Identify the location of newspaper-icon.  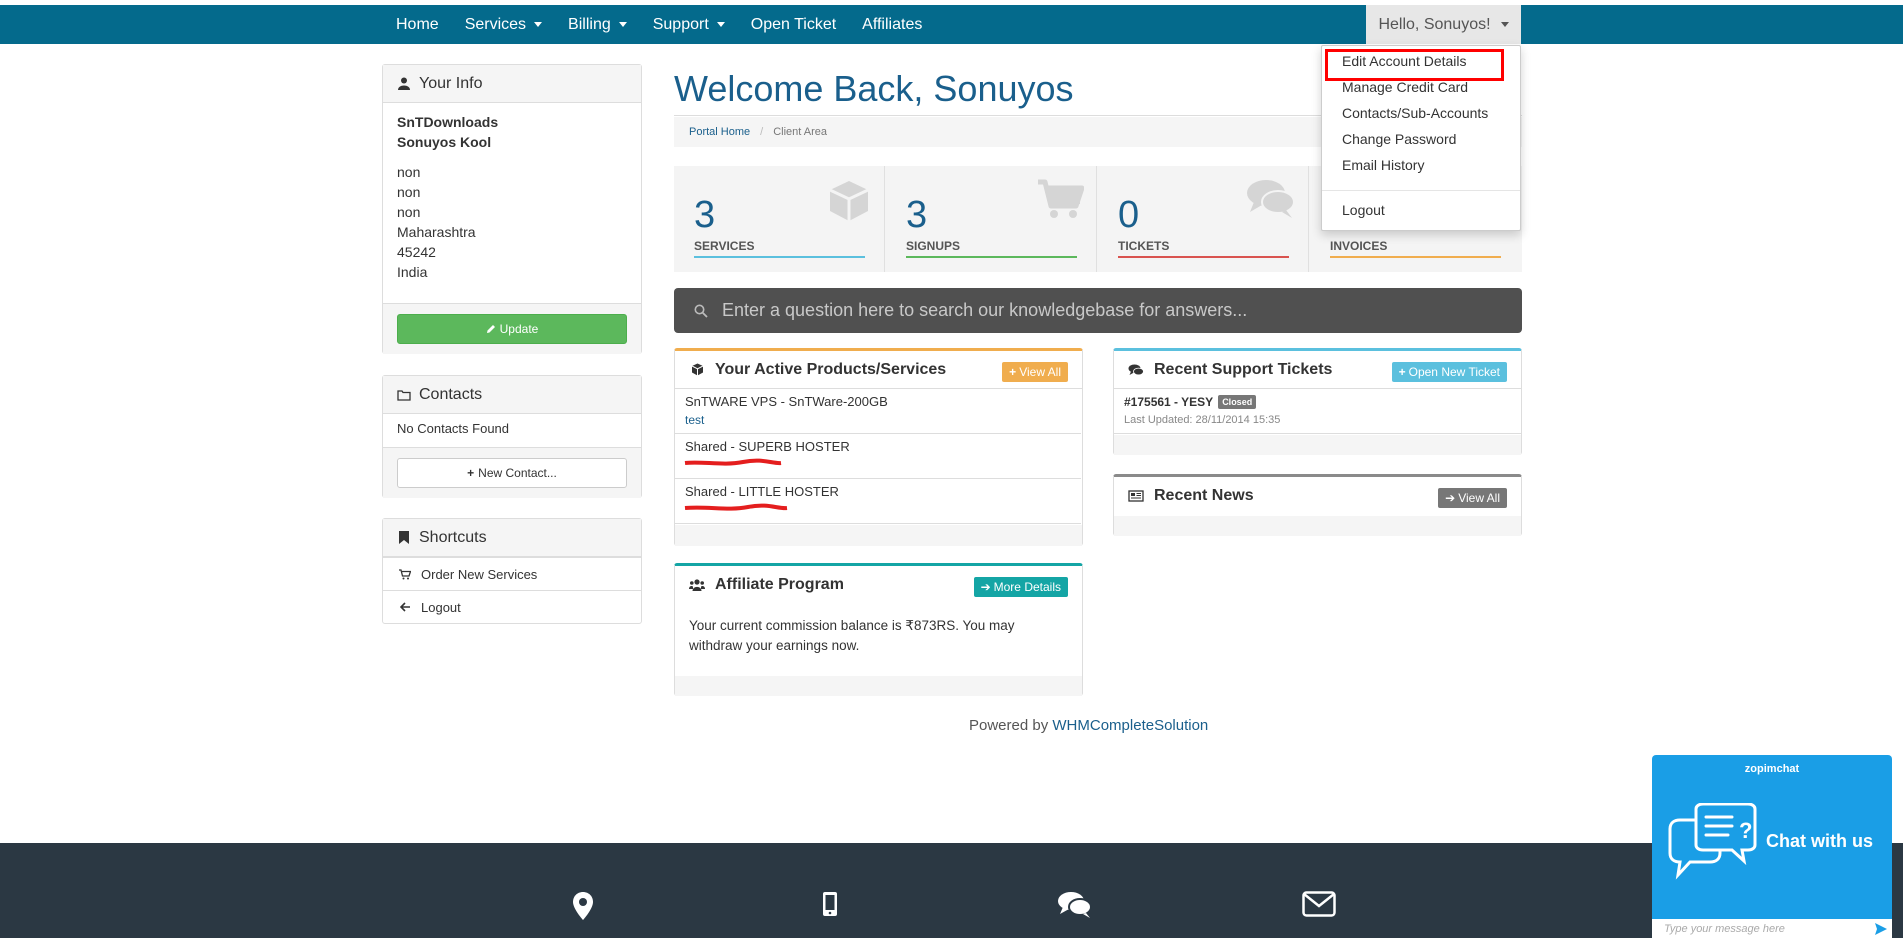
(1136, 496).